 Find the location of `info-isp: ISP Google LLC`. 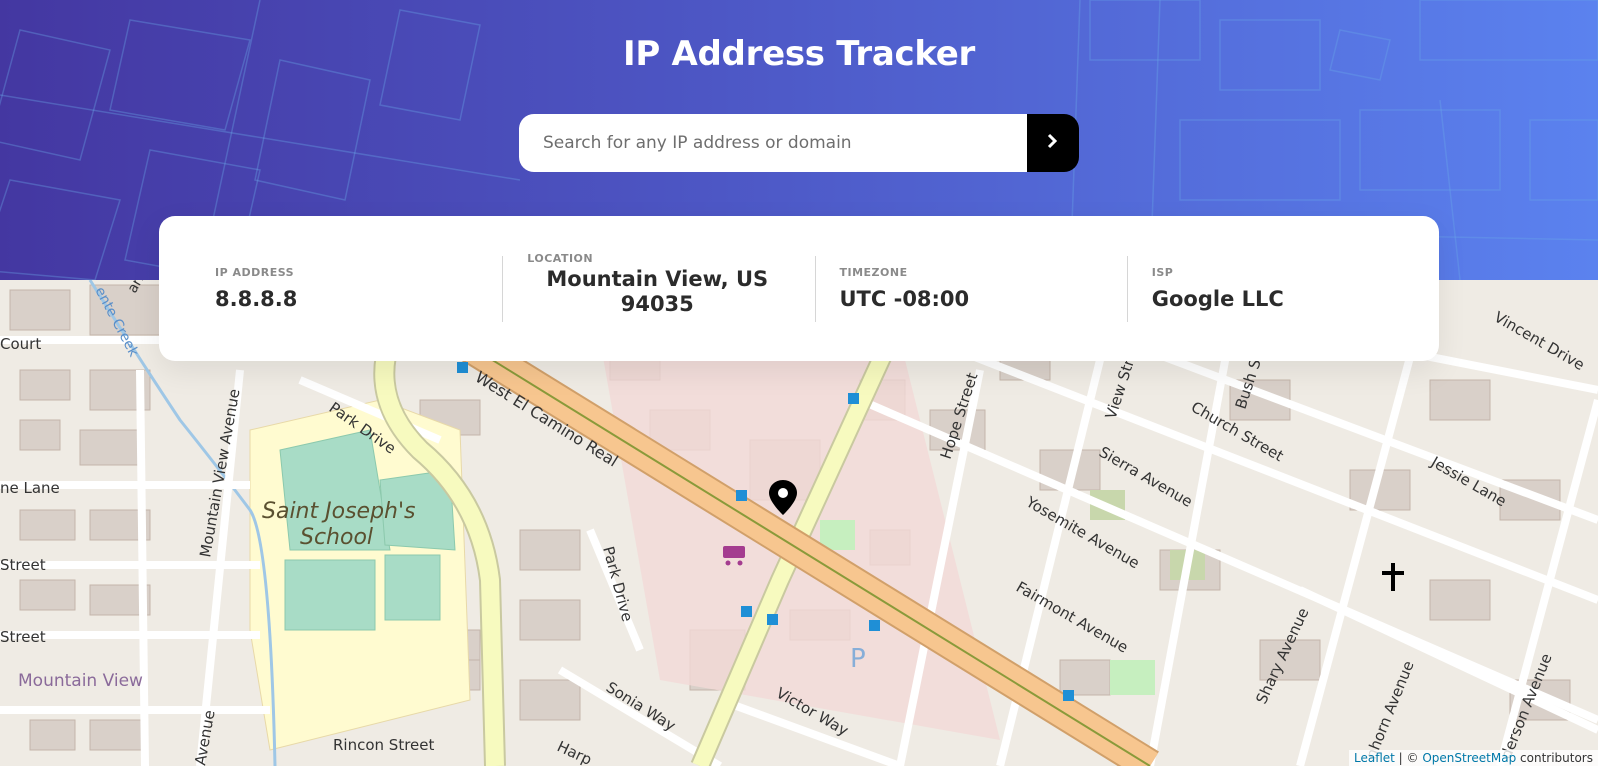

info-isp: ISP Google LLC is located at coordinates (1282, 288).